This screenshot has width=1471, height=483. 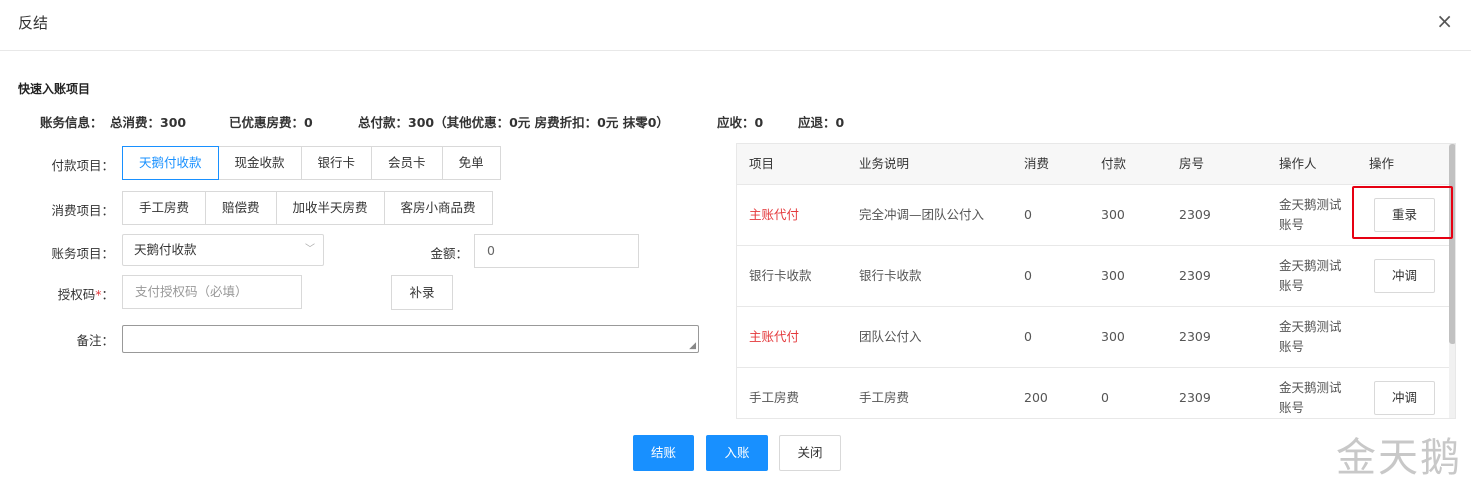 I want to click on account-info-label: 账务信息：, so click(x=71, y=122).